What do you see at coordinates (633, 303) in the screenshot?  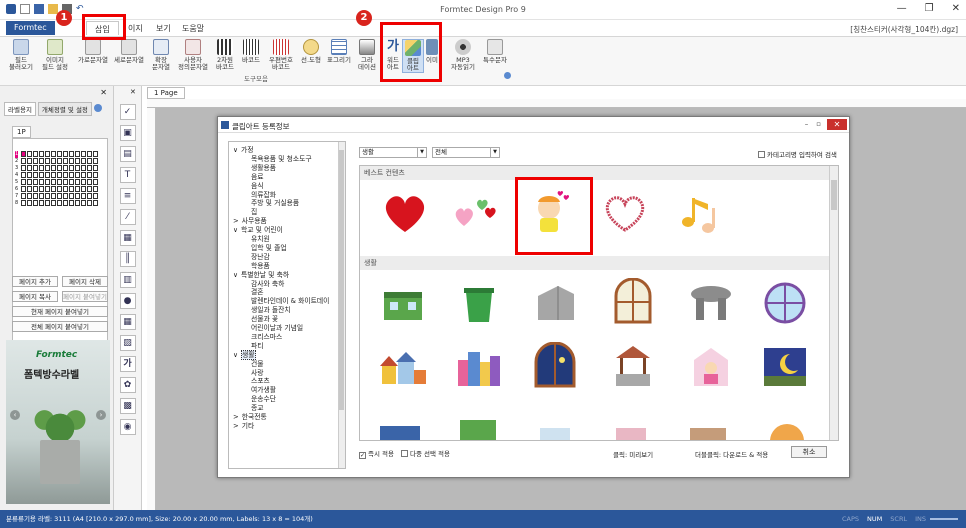 I see `window-icon` at bounding box center [633, 303].